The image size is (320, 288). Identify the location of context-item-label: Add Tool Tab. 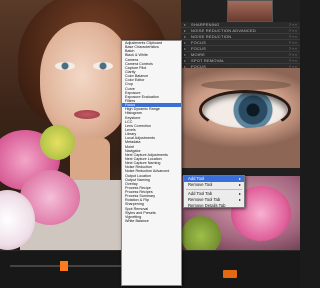
(200, 193).